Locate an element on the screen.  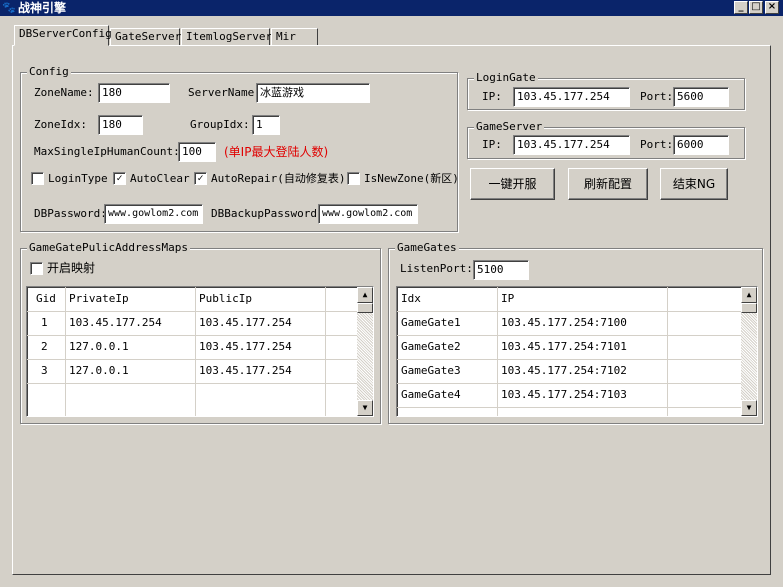
auto-repair-checkbox: ✓ is located at coordinates (200, 178).